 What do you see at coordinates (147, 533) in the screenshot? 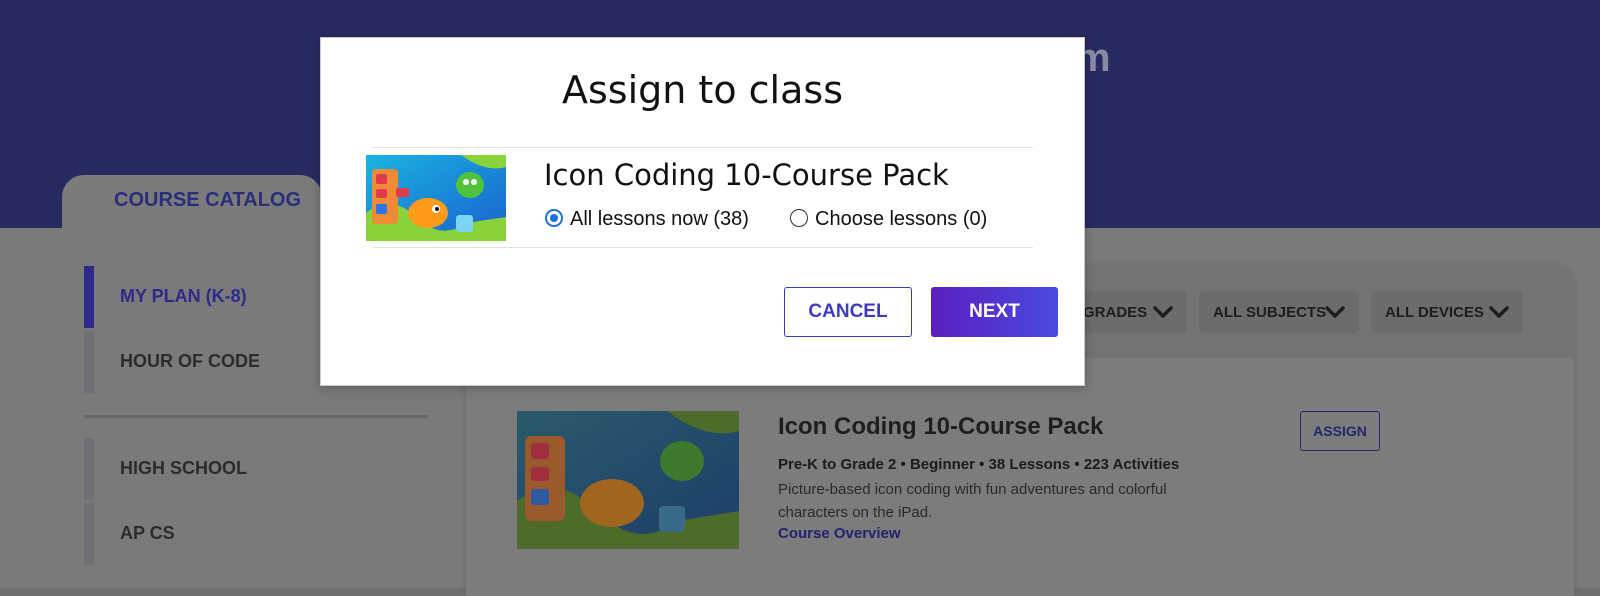
I see `sidebar-item-label: AP CS` at bounding box center [147, 533].